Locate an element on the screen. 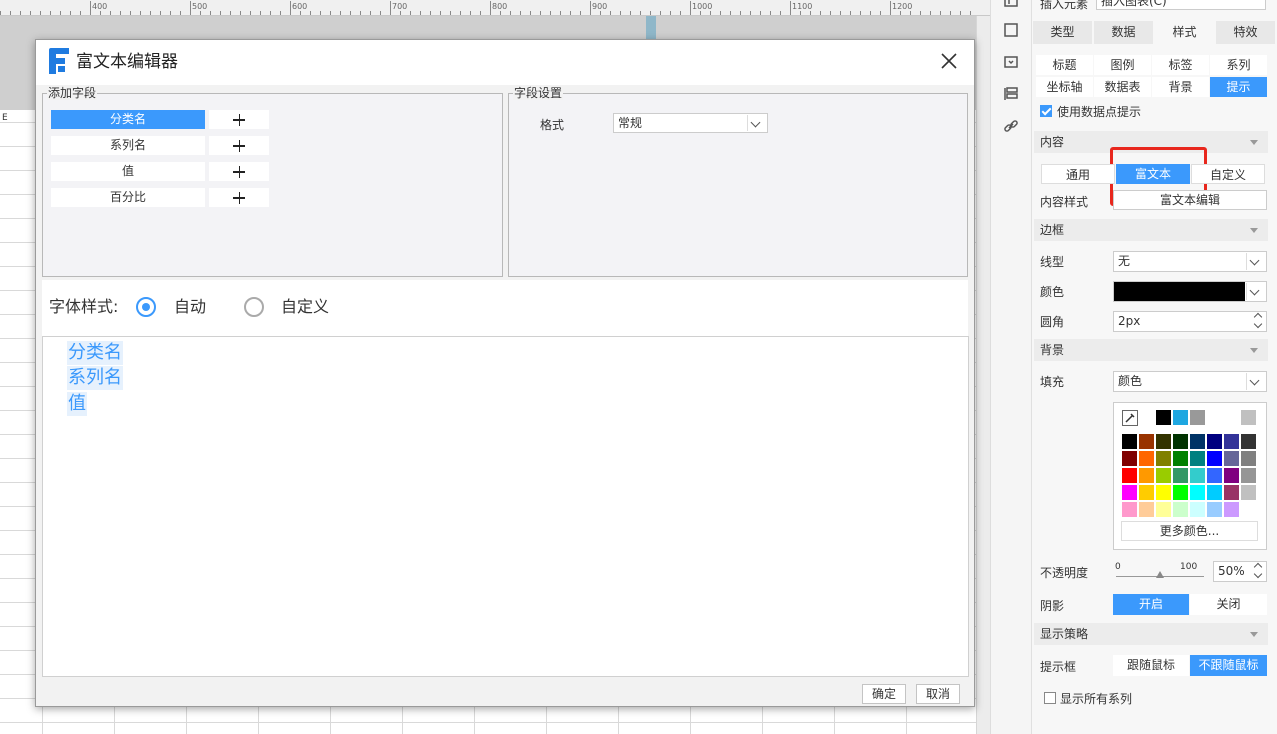 Image resolution: width=1277 pixels, height=734 pixels. field-item-3: 百分比 is located at coordinates (128, 197).